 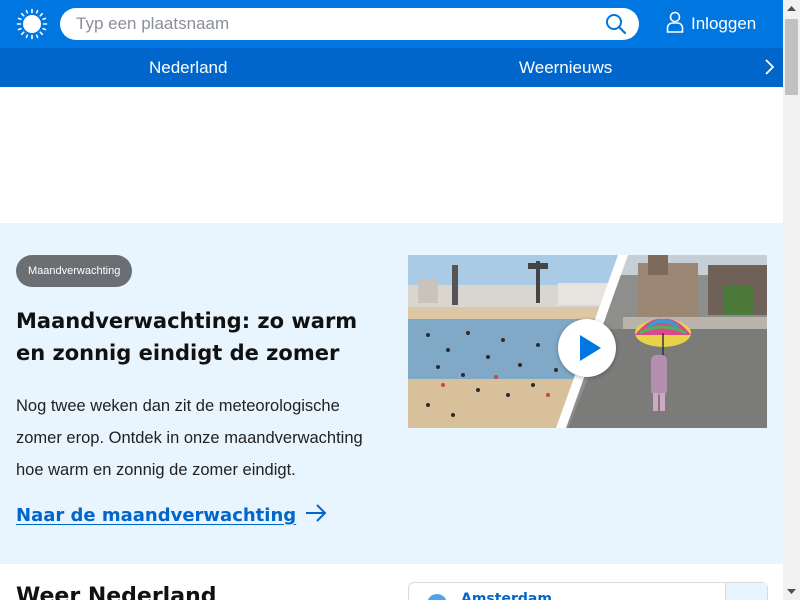 What do you see at coordinates (724, 23) in the screenshot?
I see `login-label: Inloggen` at bounding box center [724, 23].